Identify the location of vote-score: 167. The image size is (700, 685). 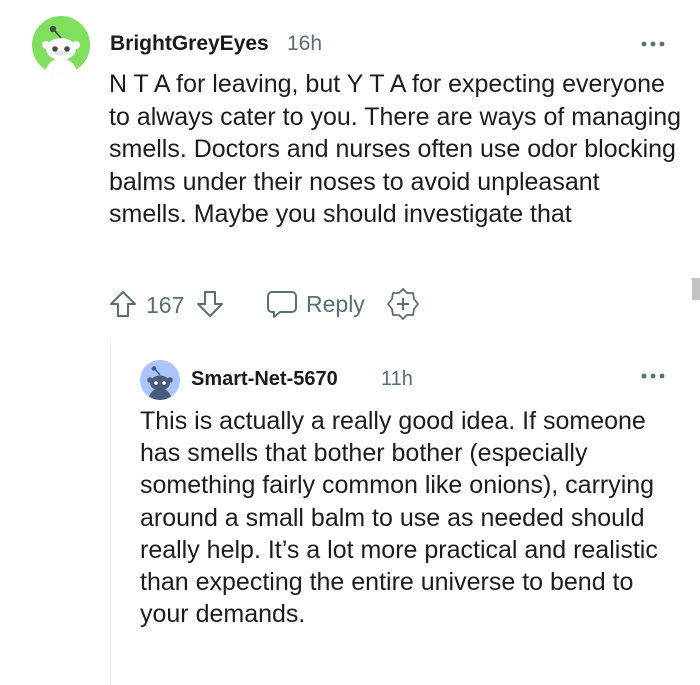
(165, 305).